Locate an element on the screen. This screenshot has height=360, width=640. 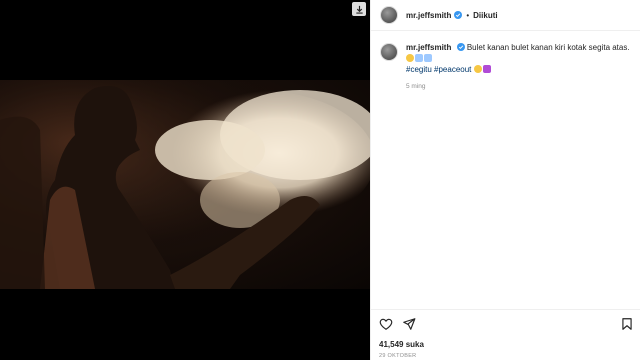
send-icon is located at coordinates (409, 324).